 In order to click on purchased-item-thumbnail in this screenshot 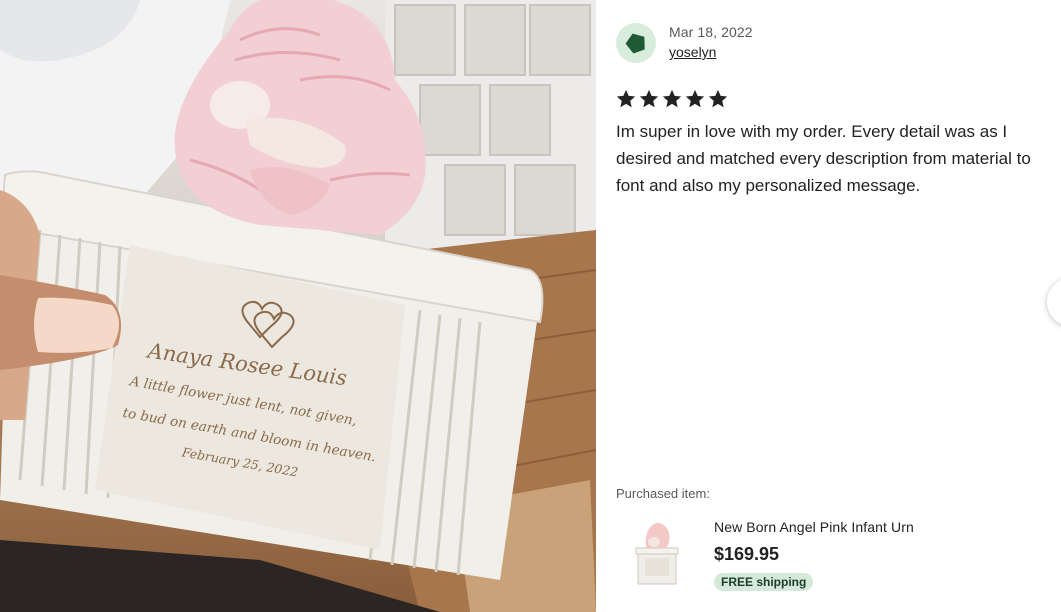, I will do `click(657, 554)`.